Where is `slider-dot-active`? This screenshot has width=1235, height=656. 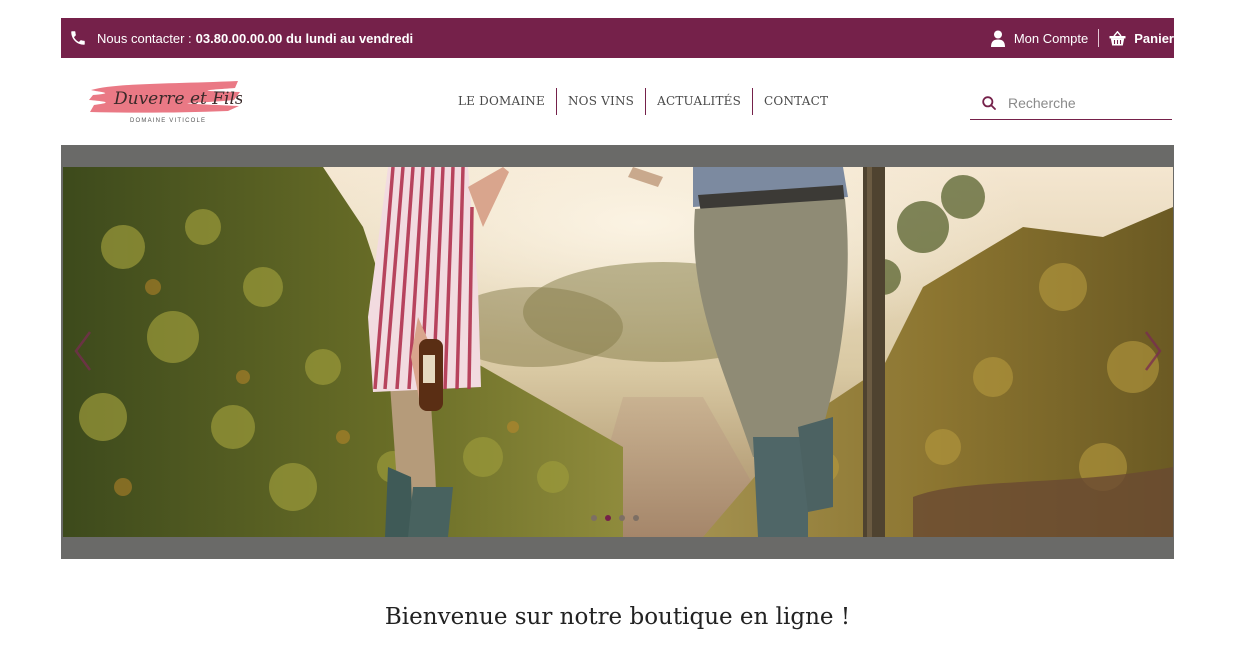
slider-dot-active is located at coordinates (608, 518).